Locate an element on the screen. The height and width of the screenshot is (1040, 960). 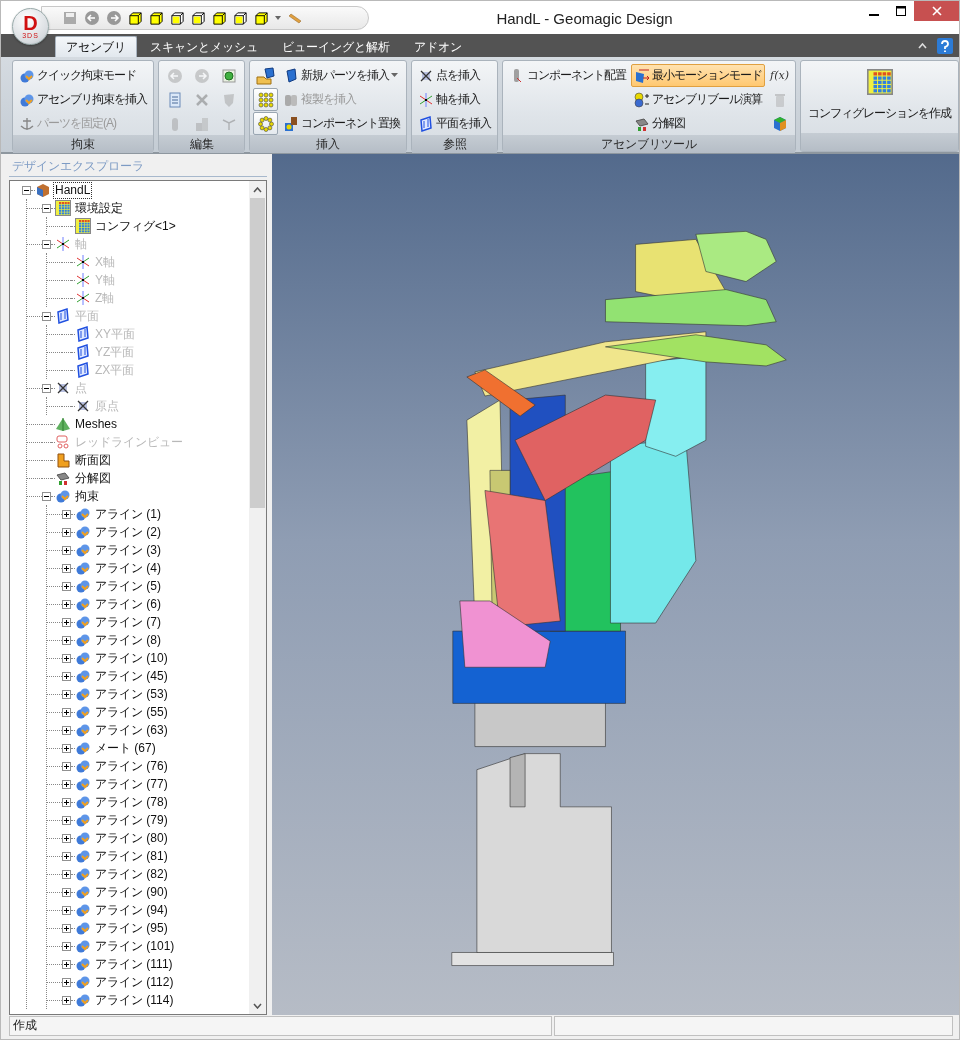
scrollbar is located at coordinates (257, 597).